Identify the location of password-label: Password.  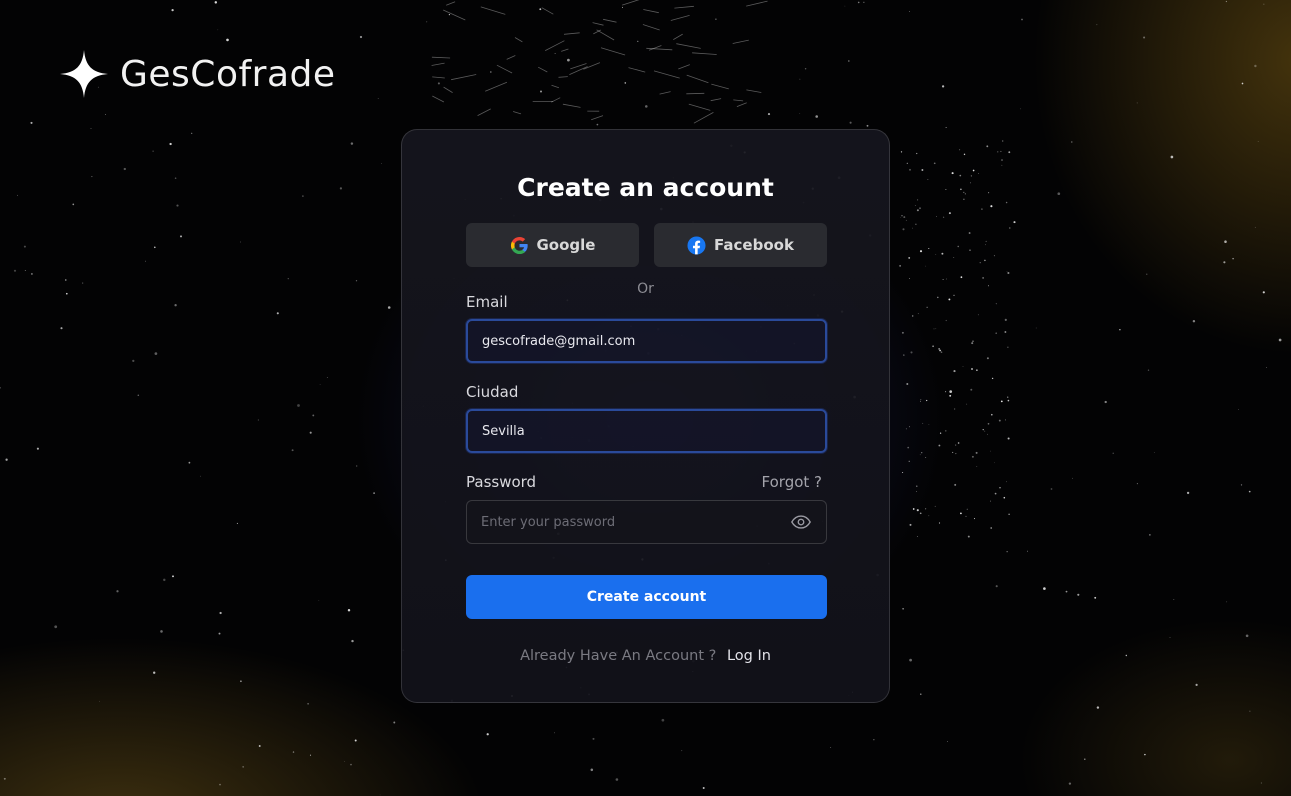
(501, 482).